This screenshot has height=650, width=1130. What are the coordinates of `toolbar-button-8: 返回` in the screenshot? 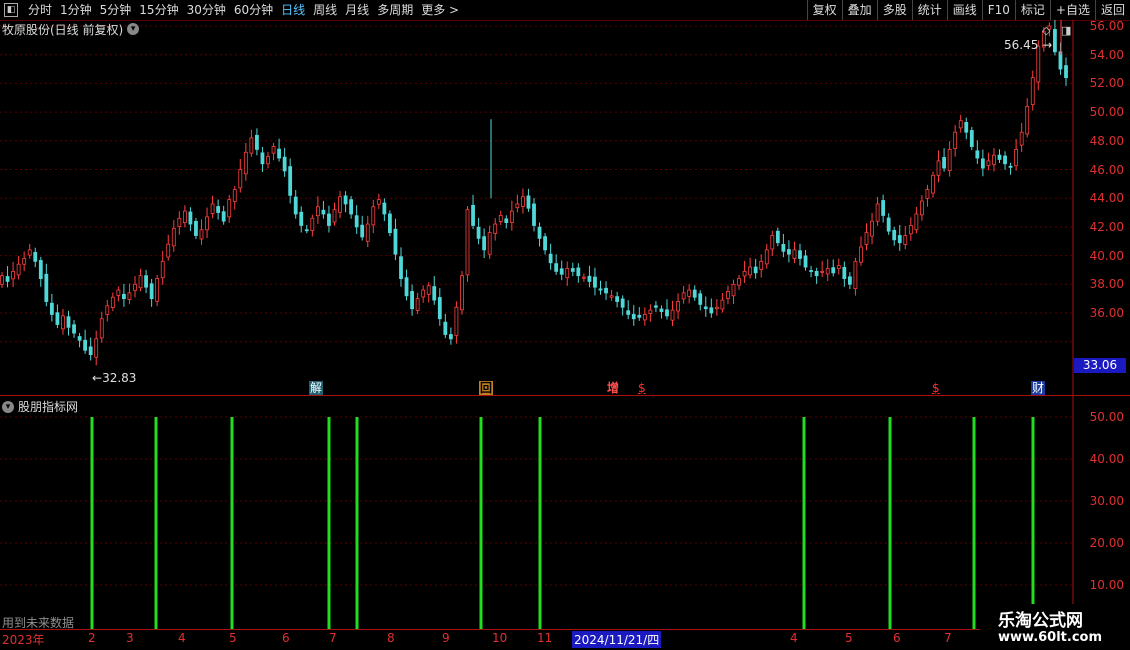 It's located at (1112, 10).